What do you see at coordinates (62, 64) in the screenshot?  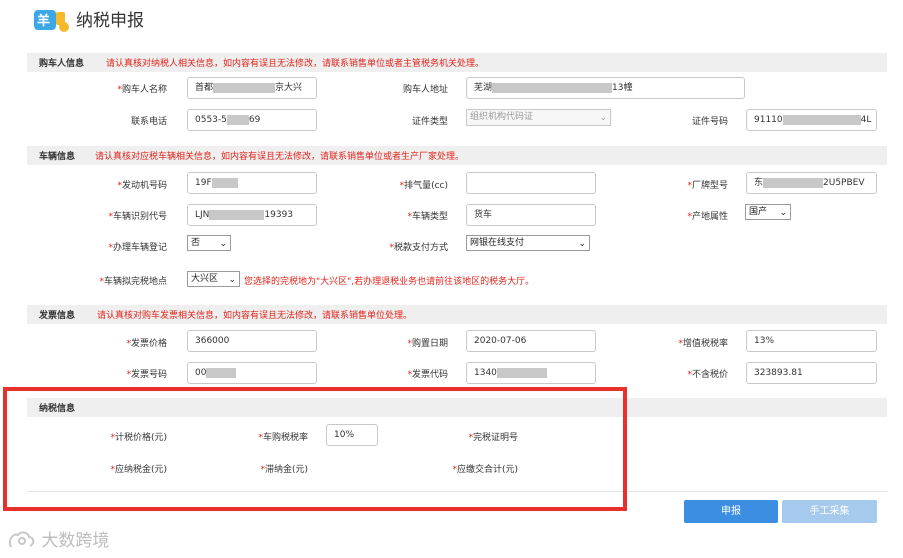 I see `section-title: 购车人信息` at bounding box center [62, 64].